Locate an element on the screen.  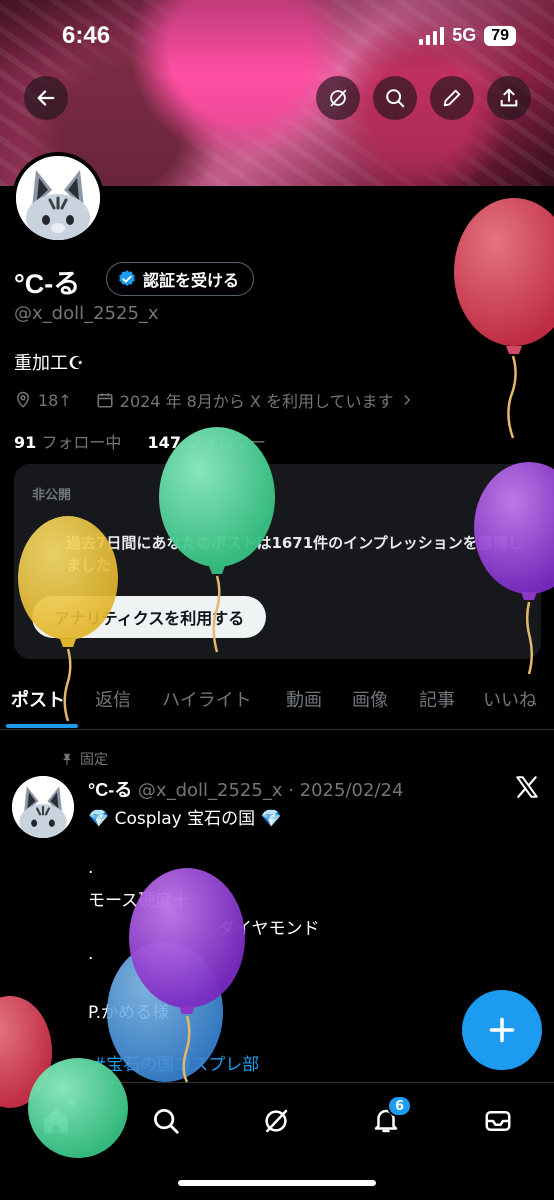
share-icon is located at coordinates (509, 97).